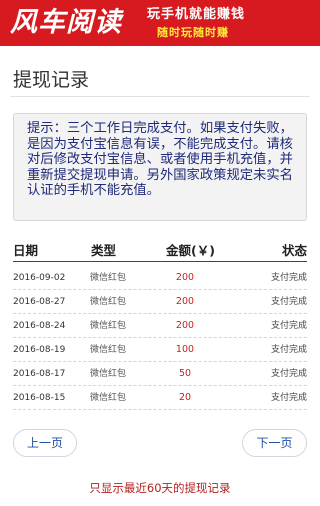 The height and width of the screenshot is (506, 320). Describe the element at coordinates (193, 32) in the screenshot. I see `slogan-line-2: 随时玩随时赚` at that location.